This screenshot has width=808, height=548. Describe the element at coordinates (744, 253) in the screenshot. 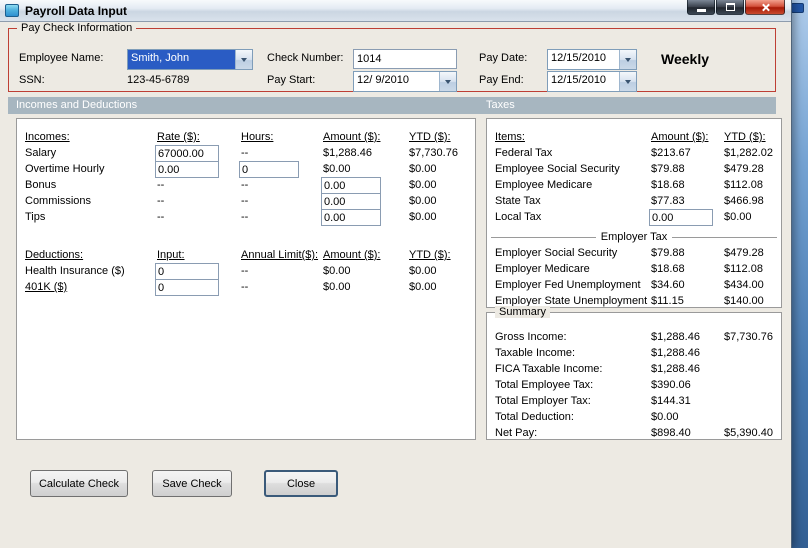

I see `row-ytd: $479.28` at that location.